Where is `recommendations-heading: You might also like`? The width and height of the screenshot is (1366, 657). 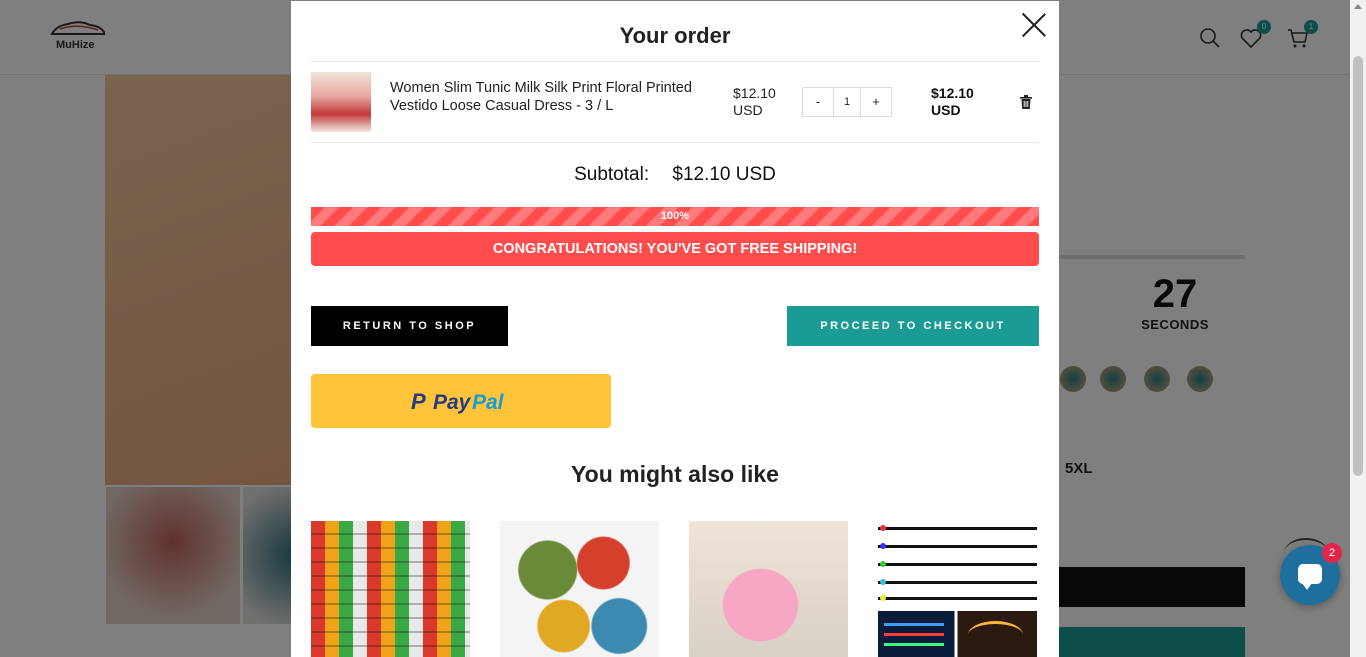
recommendations-heading: You might also like is located at coordinates (675, 474).